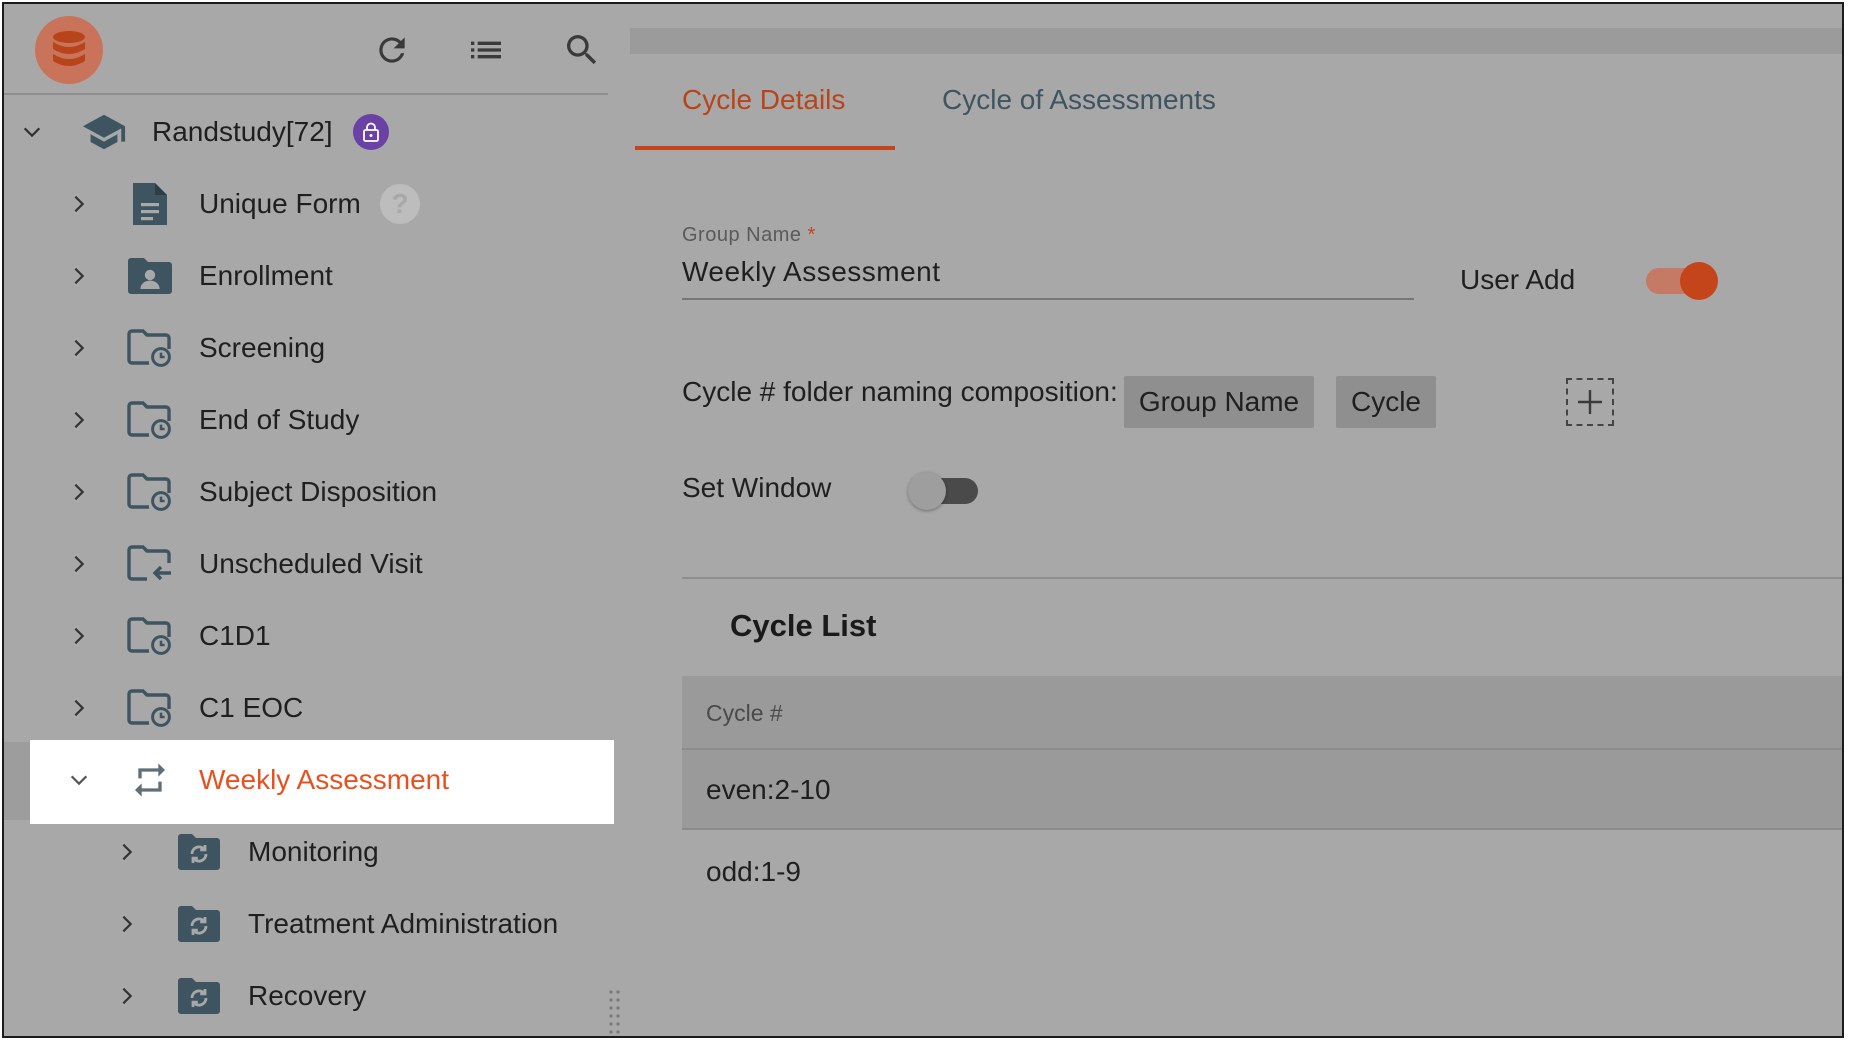 The image size is (1852, 1046). I want to click on tree-item-label: Unscheduled Visit, so click(311, 563).